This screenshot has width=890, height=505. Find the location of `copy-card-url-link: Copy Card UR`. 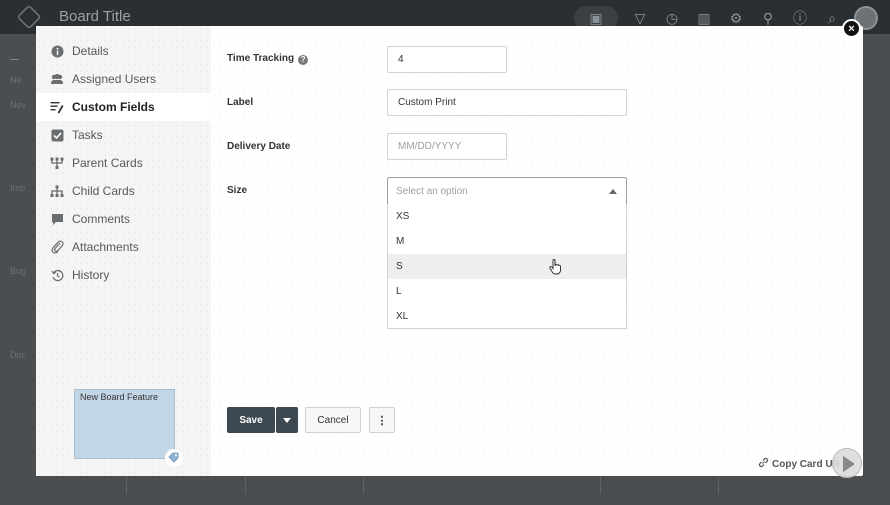

copy-card-url-link: Copy Card UR is located at coordinates (799, 464).